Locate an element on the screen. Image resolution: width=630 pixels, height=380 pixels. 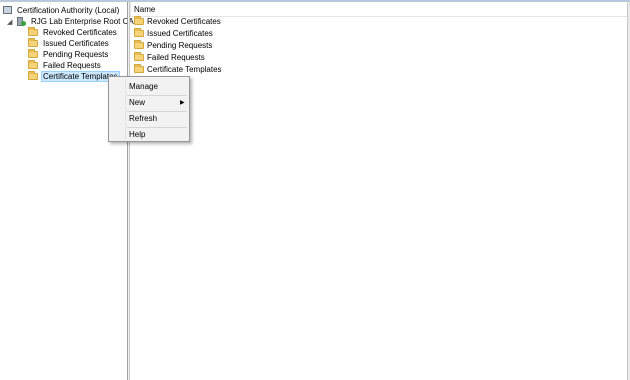
tree-item-ca: RJG Lab Enterprise Root CA is located at coordinates (76, 21).